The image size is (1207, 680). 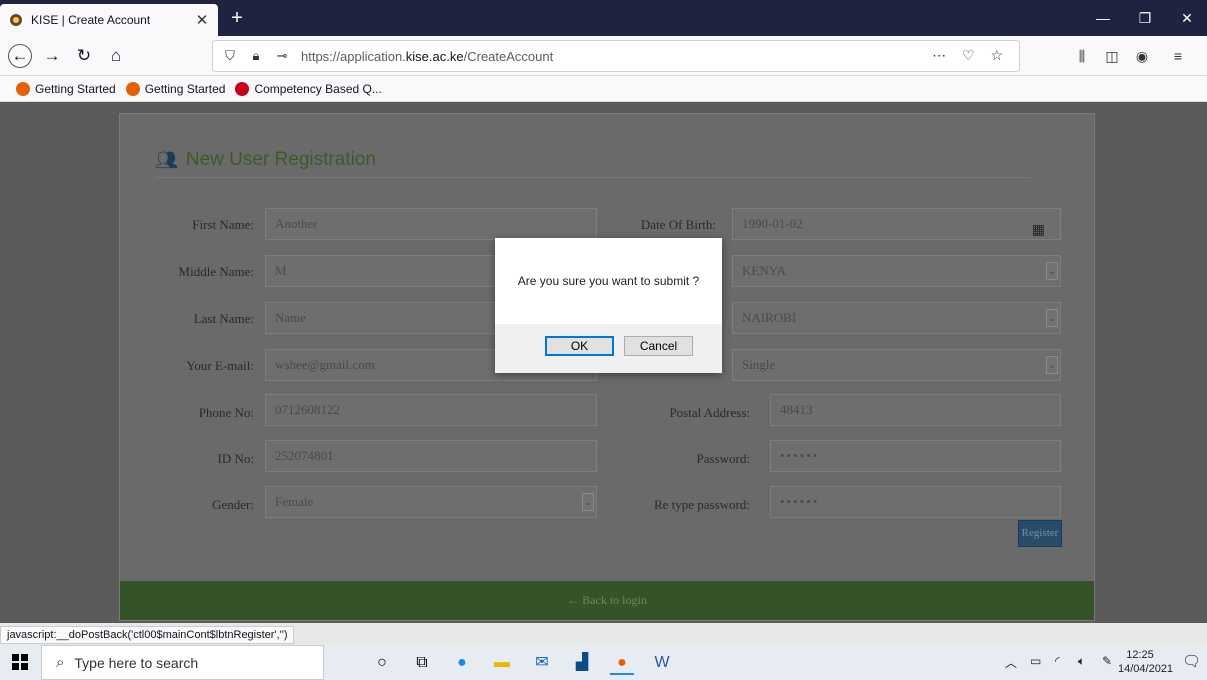 I want to click on restore-icon: ❐, so click(x=1145, y=18).